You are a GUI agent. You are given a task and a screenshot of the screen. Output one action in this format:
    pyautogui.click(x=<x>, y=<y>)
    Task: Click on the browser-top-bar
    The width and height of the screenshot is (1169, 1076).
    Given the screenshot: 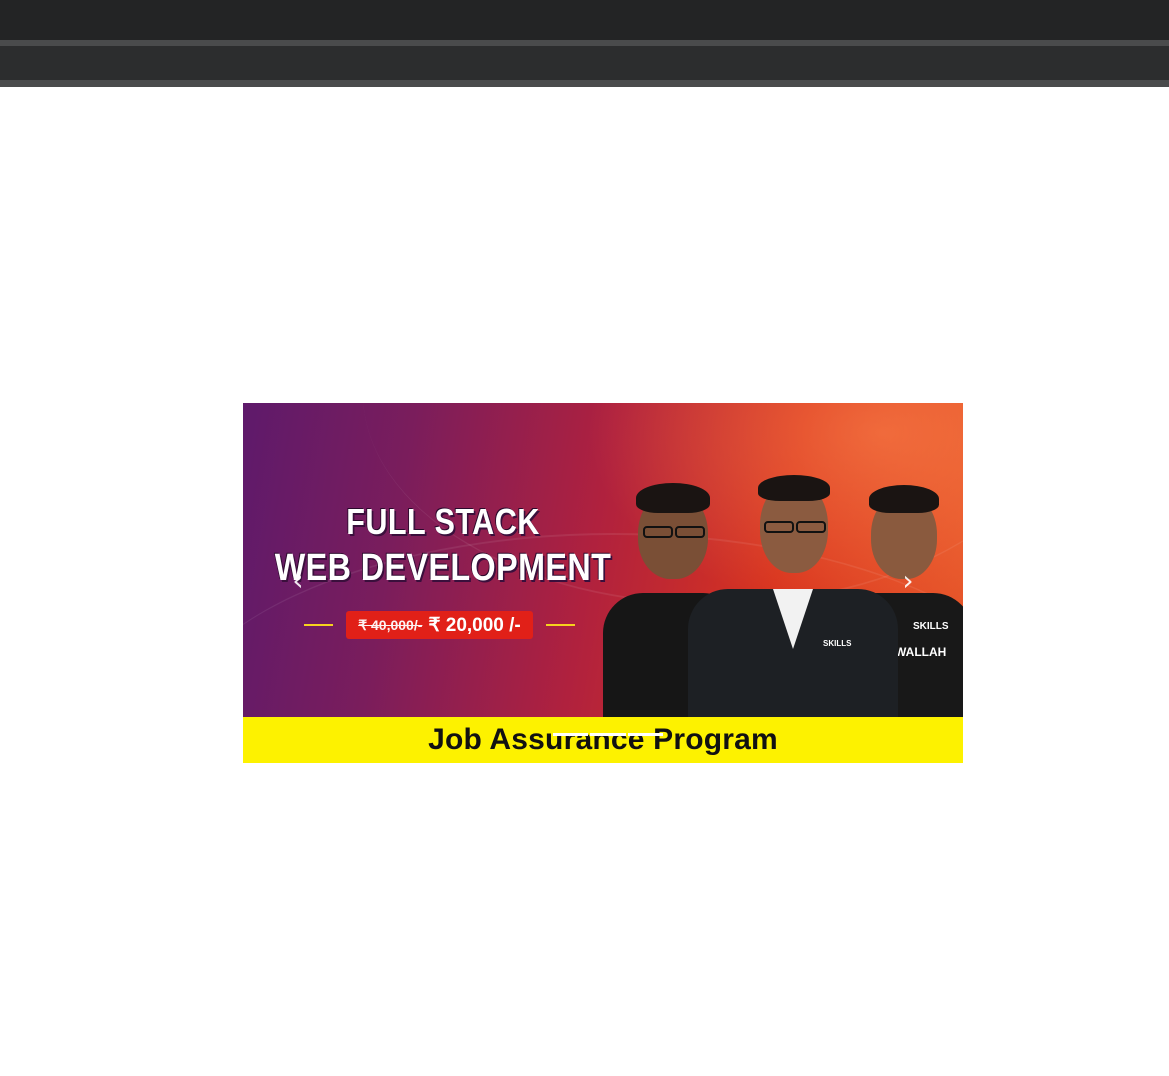 What is the action you would take?
    pyautogui.click(x=584, y=20)
    